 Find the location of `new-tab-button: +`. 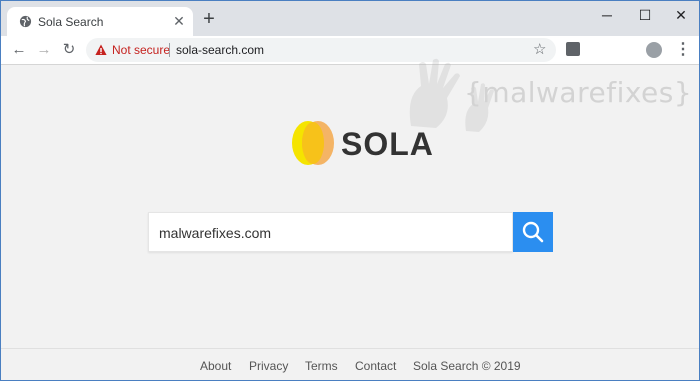

new-tab-button: + is located at coordinates (209, 19).